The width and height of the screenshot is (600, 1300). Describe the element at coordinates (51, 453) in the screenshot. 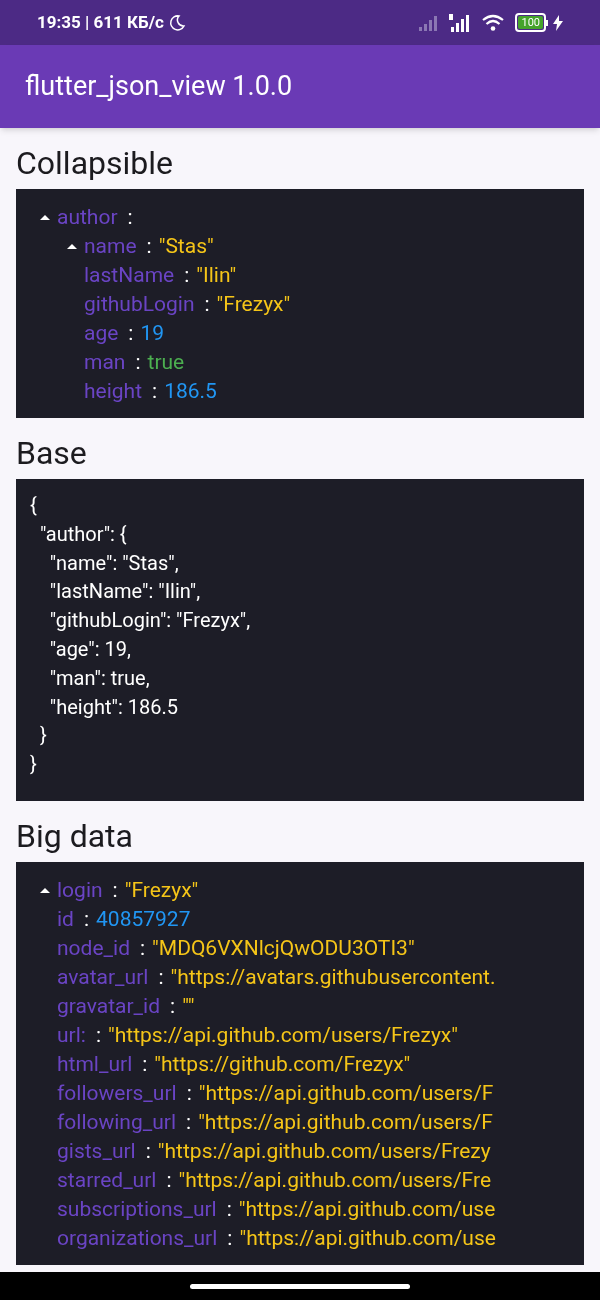

I see `section-title: Base` at that location.